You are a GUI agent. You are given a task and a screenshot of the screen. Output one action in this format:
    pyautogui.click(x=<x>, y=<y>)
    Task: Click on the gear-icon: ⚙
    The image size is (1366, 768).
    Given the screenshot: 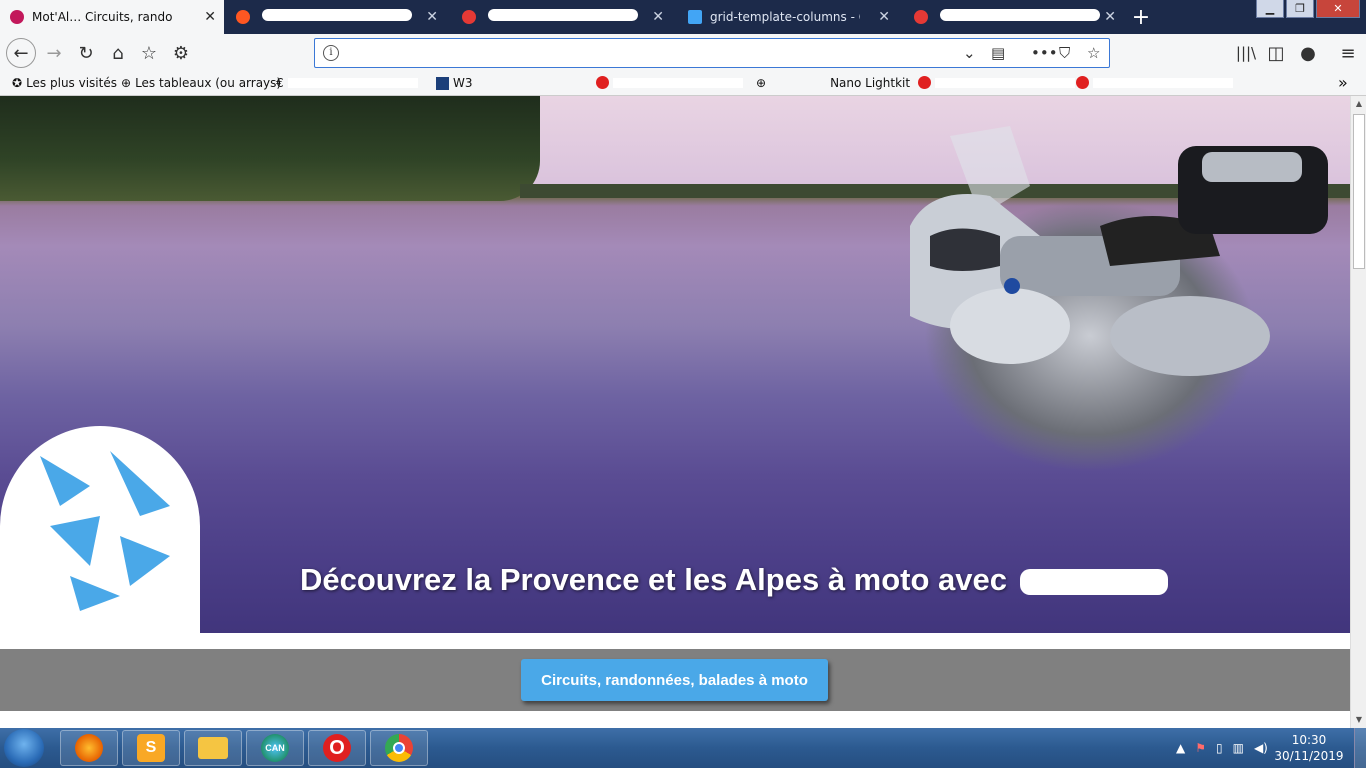 What is the action you would take?
    pyautogui.click(x=181, y=53)
    